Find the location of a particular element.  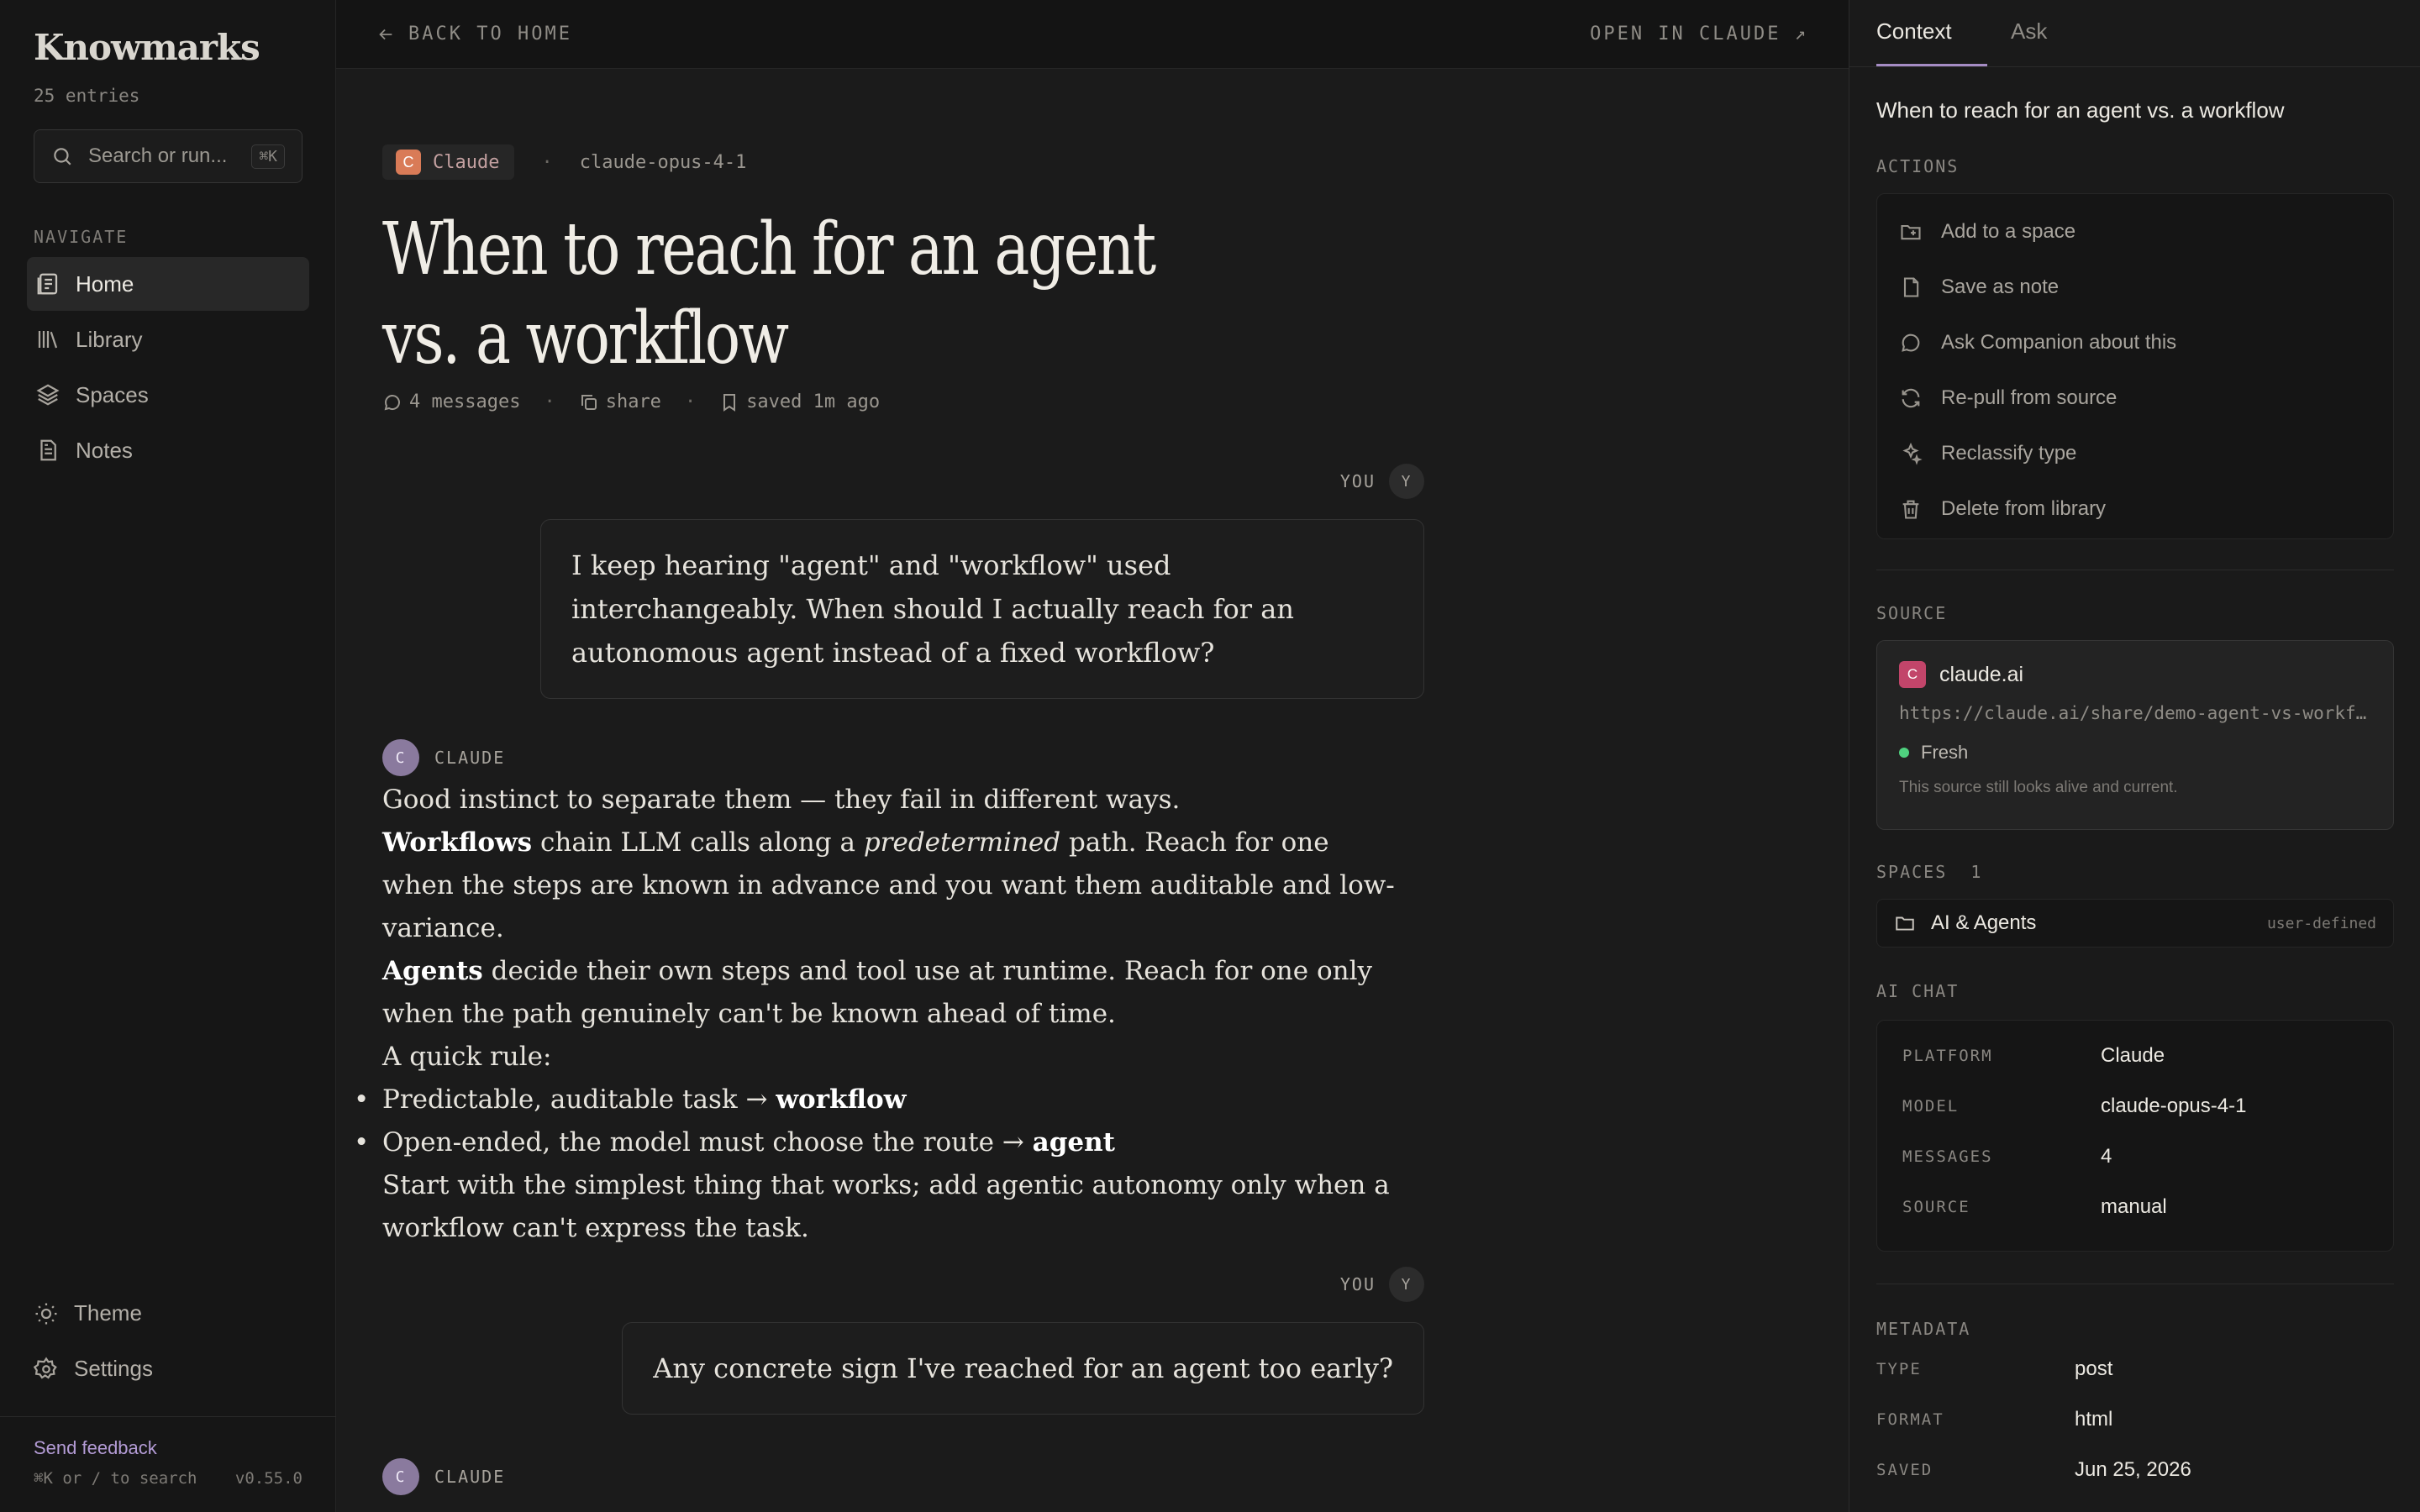

source-status: Fresh is located at coordinates (2135, 753).